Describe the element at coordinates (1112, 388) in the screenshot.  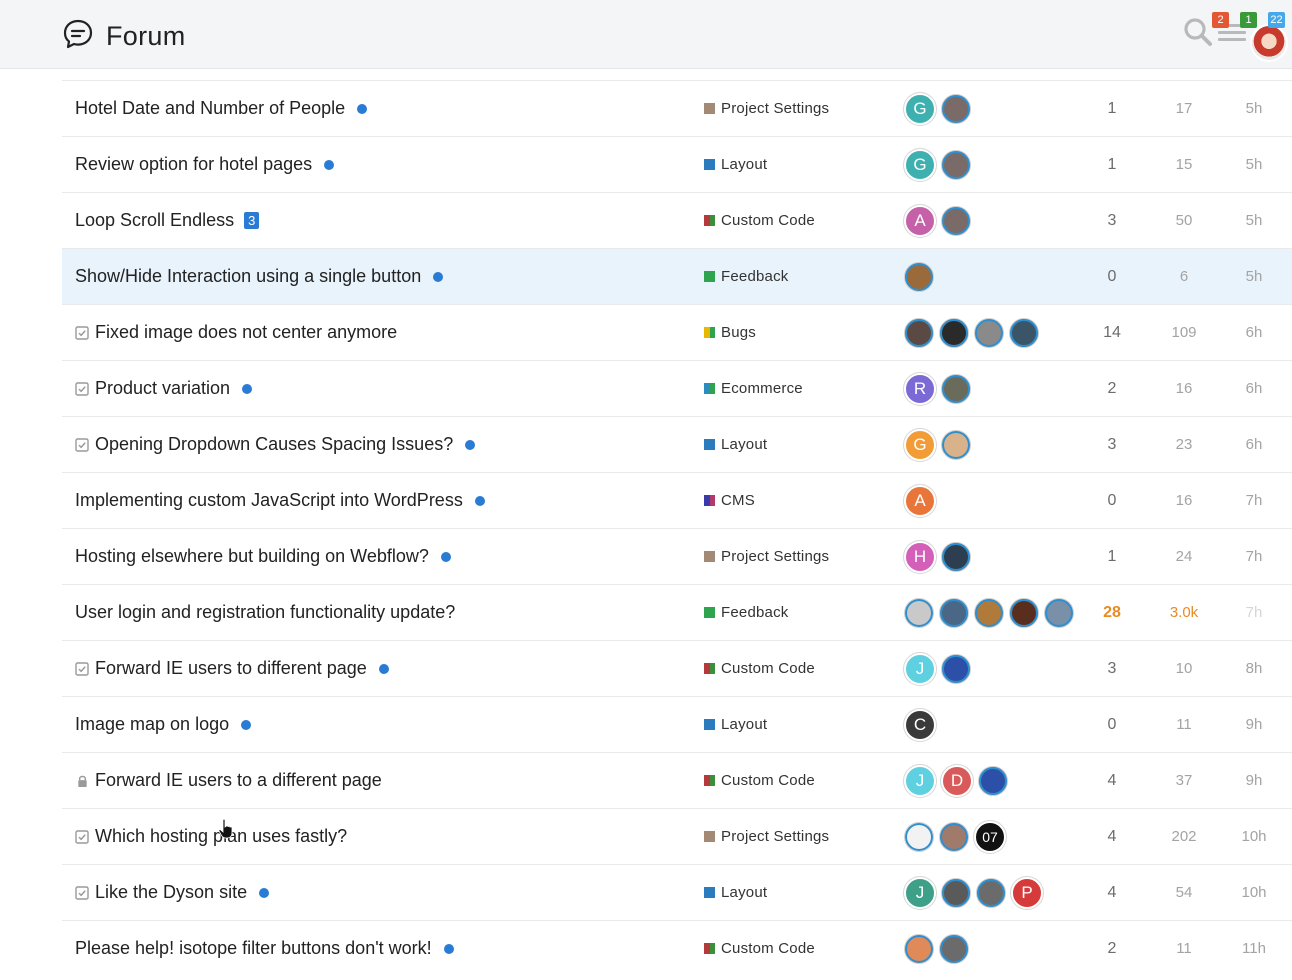
I see `replies-count: 2` at that location.